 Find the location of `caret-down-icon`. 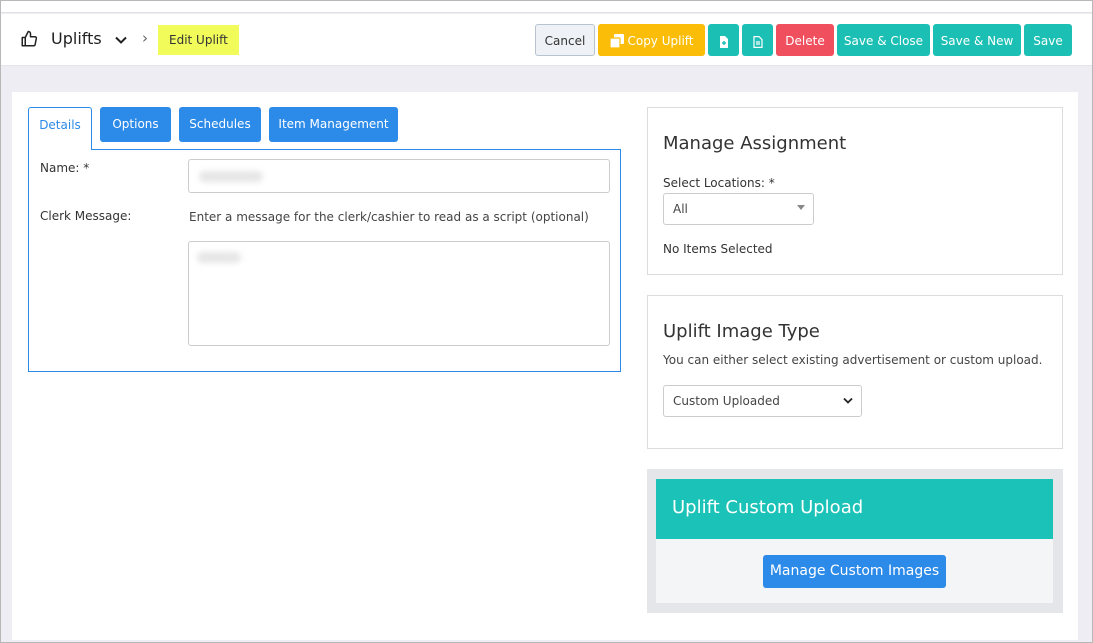

caret-down-icon is located at coordinates (801, 207).